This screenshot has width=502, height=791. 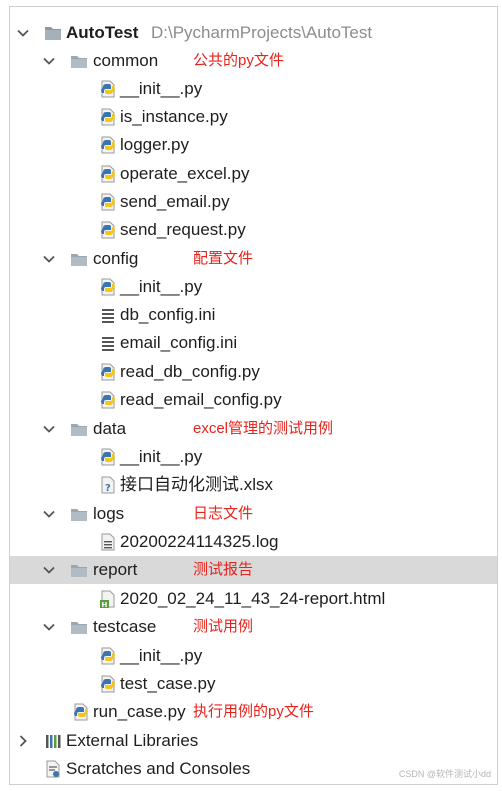 I want to click on tree-row-file: send_email.py, so click(x=253, y=202).